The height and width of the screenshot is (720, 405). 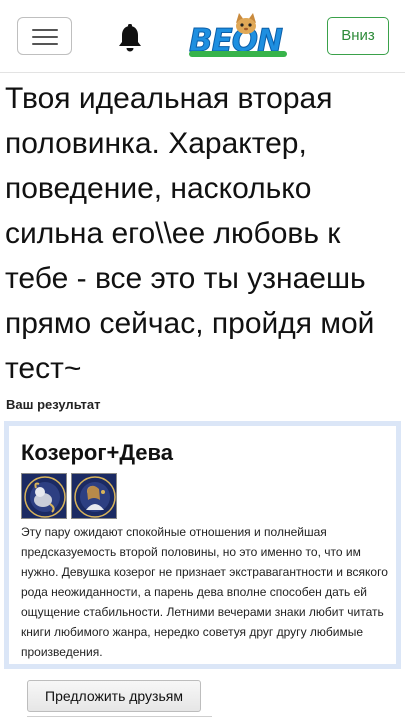 I want to click on result-heading: Козерог+Дева, so click(x=97, y=452).